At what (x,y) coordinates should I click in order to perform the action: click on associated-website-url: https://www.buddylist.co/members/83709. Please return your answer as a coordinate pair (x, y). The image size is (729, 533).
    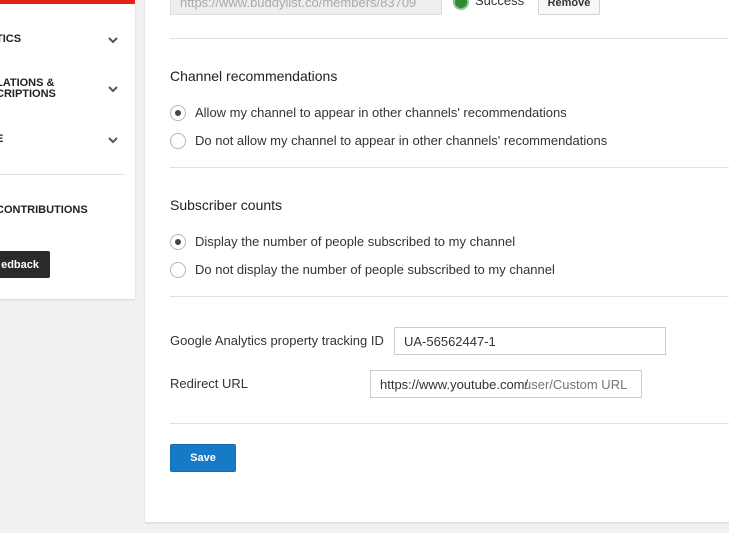
    Looking at the image, I should click on (306, 7).